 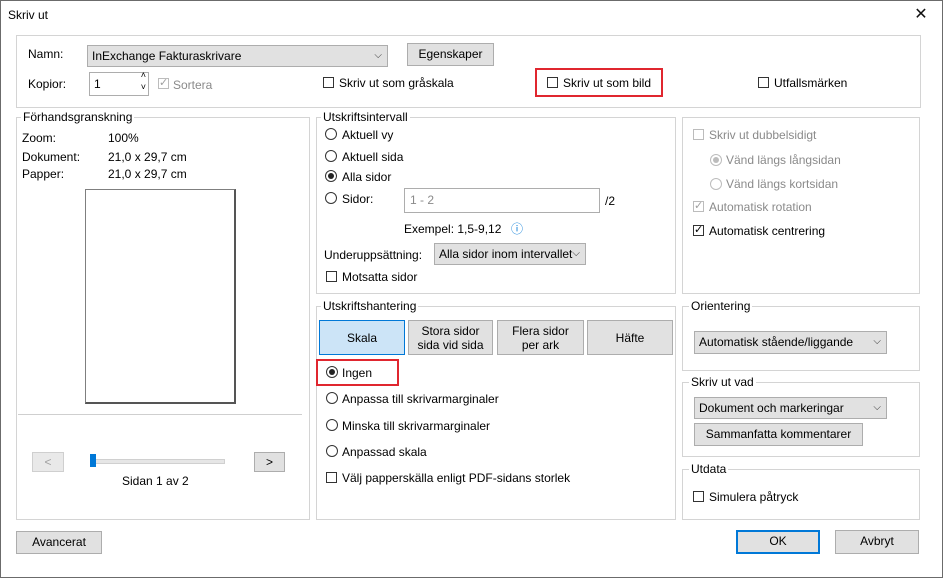 I want to click on tab-booklet: Häfte, so click(x=630, y=337).